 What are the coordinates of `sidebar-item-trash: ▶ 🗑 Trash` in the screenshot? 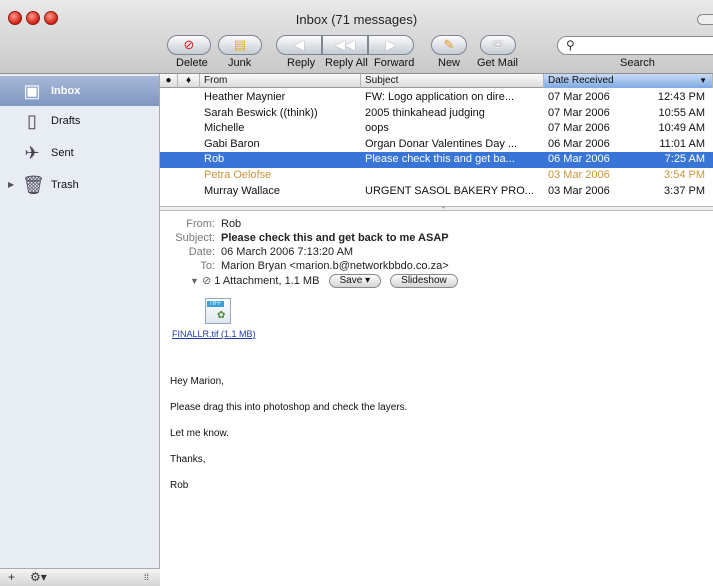 It's located at (79, 185).